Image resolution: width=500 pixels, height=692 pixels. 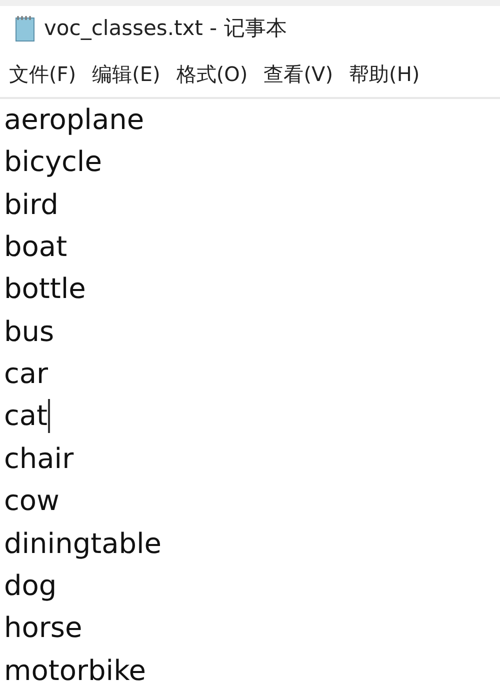 I want to click on text-line: bicycle, so click(x=53, y=162).